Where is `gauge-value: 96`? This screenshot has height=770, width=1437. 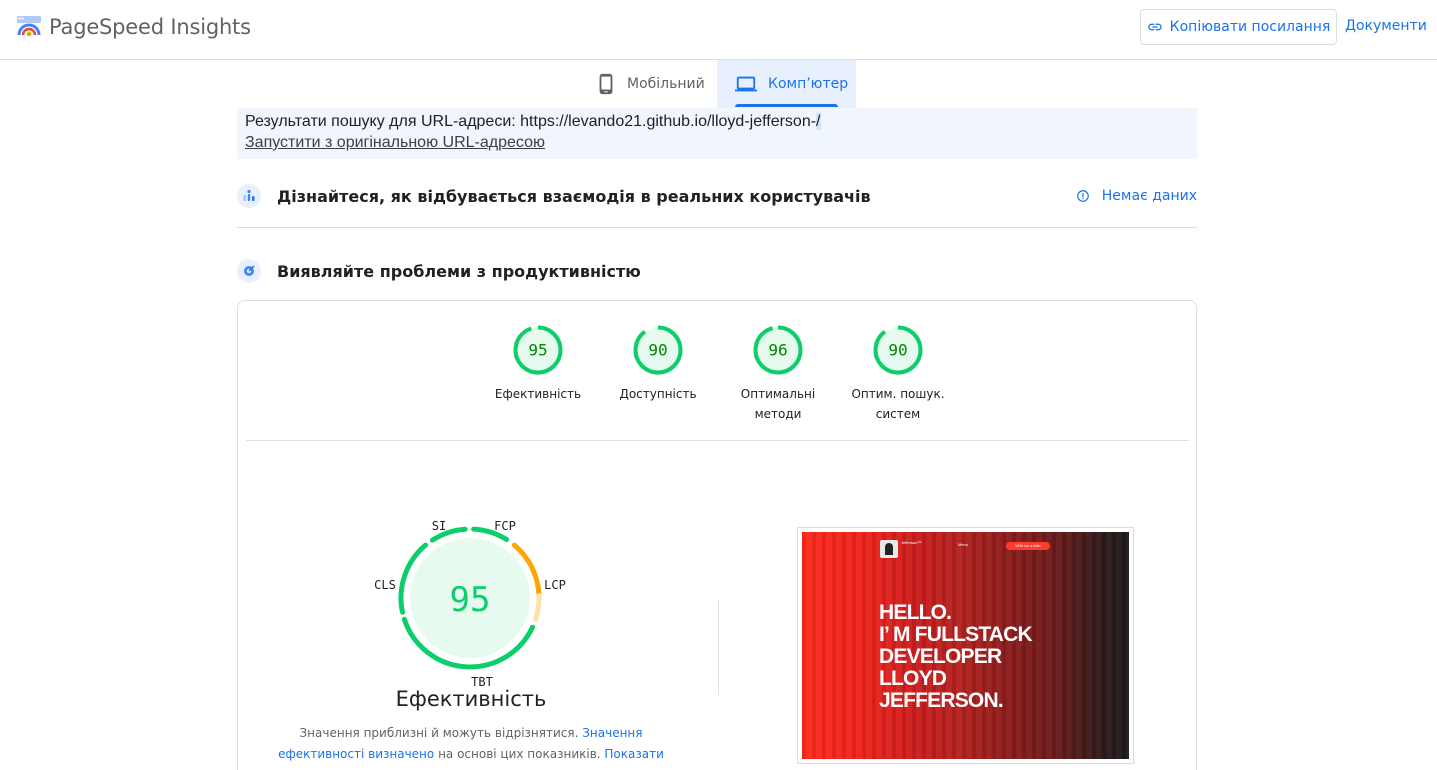
gauge-value: 96 is located at coordinates (777, 350).